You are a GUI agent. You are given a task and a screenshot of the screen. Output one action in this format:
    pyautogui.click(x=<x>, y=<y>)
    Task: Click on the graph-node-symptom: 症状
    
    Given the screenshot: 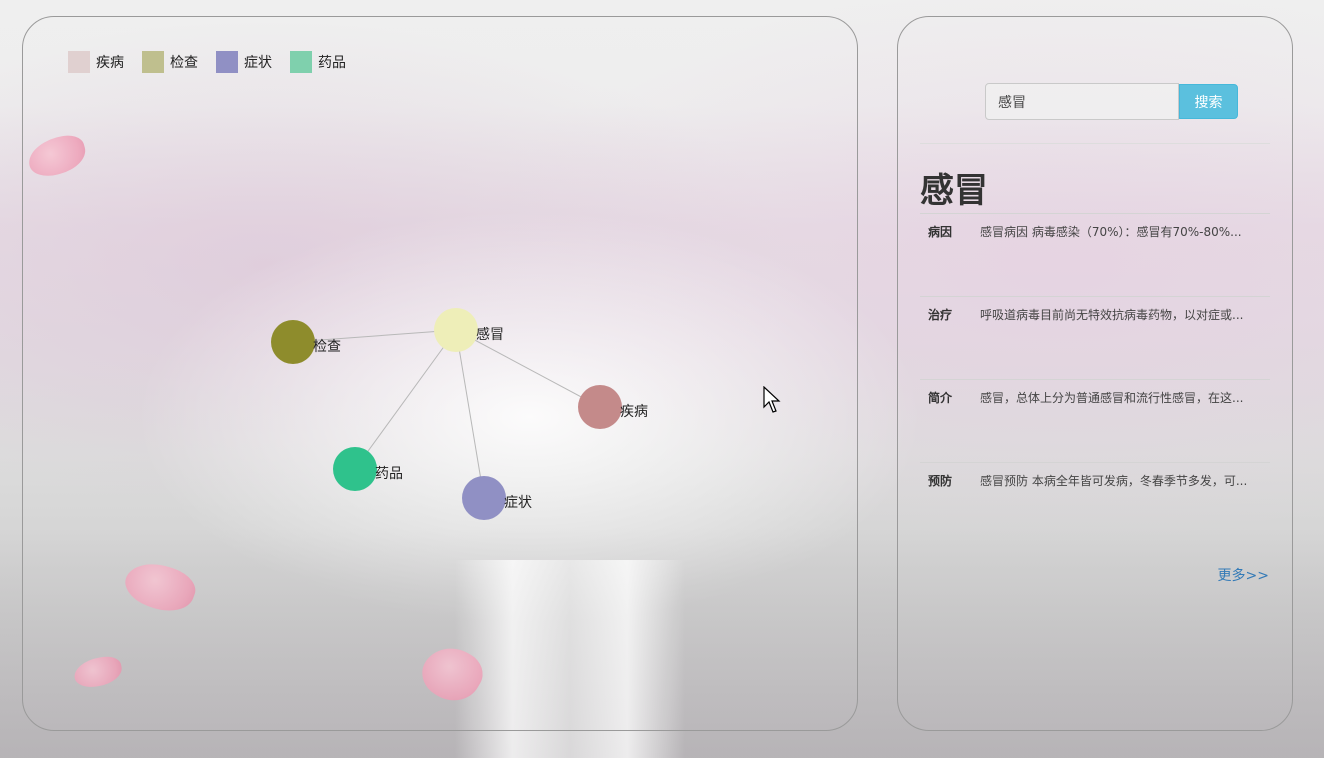 What is the action you would take?
    pyautogui.click(x=497, y=498)
    